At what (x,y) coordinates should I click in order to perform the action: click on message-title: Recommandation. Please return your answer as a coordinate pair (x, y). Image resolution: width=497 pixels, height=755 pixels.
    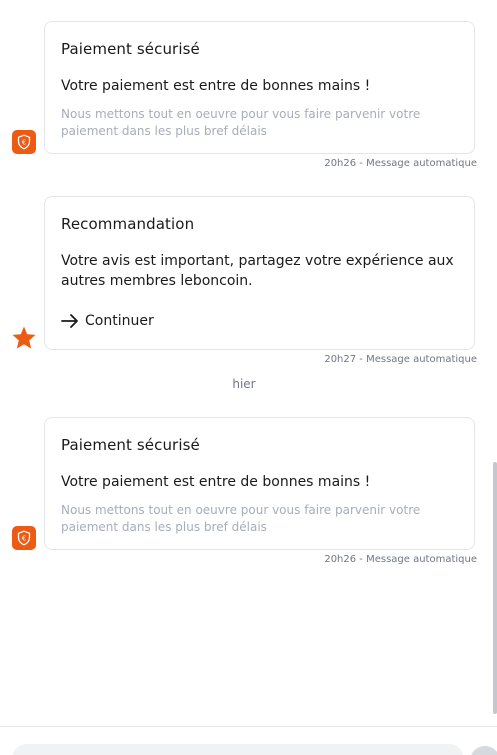
    Looking at the image, I should click on (128, 224).